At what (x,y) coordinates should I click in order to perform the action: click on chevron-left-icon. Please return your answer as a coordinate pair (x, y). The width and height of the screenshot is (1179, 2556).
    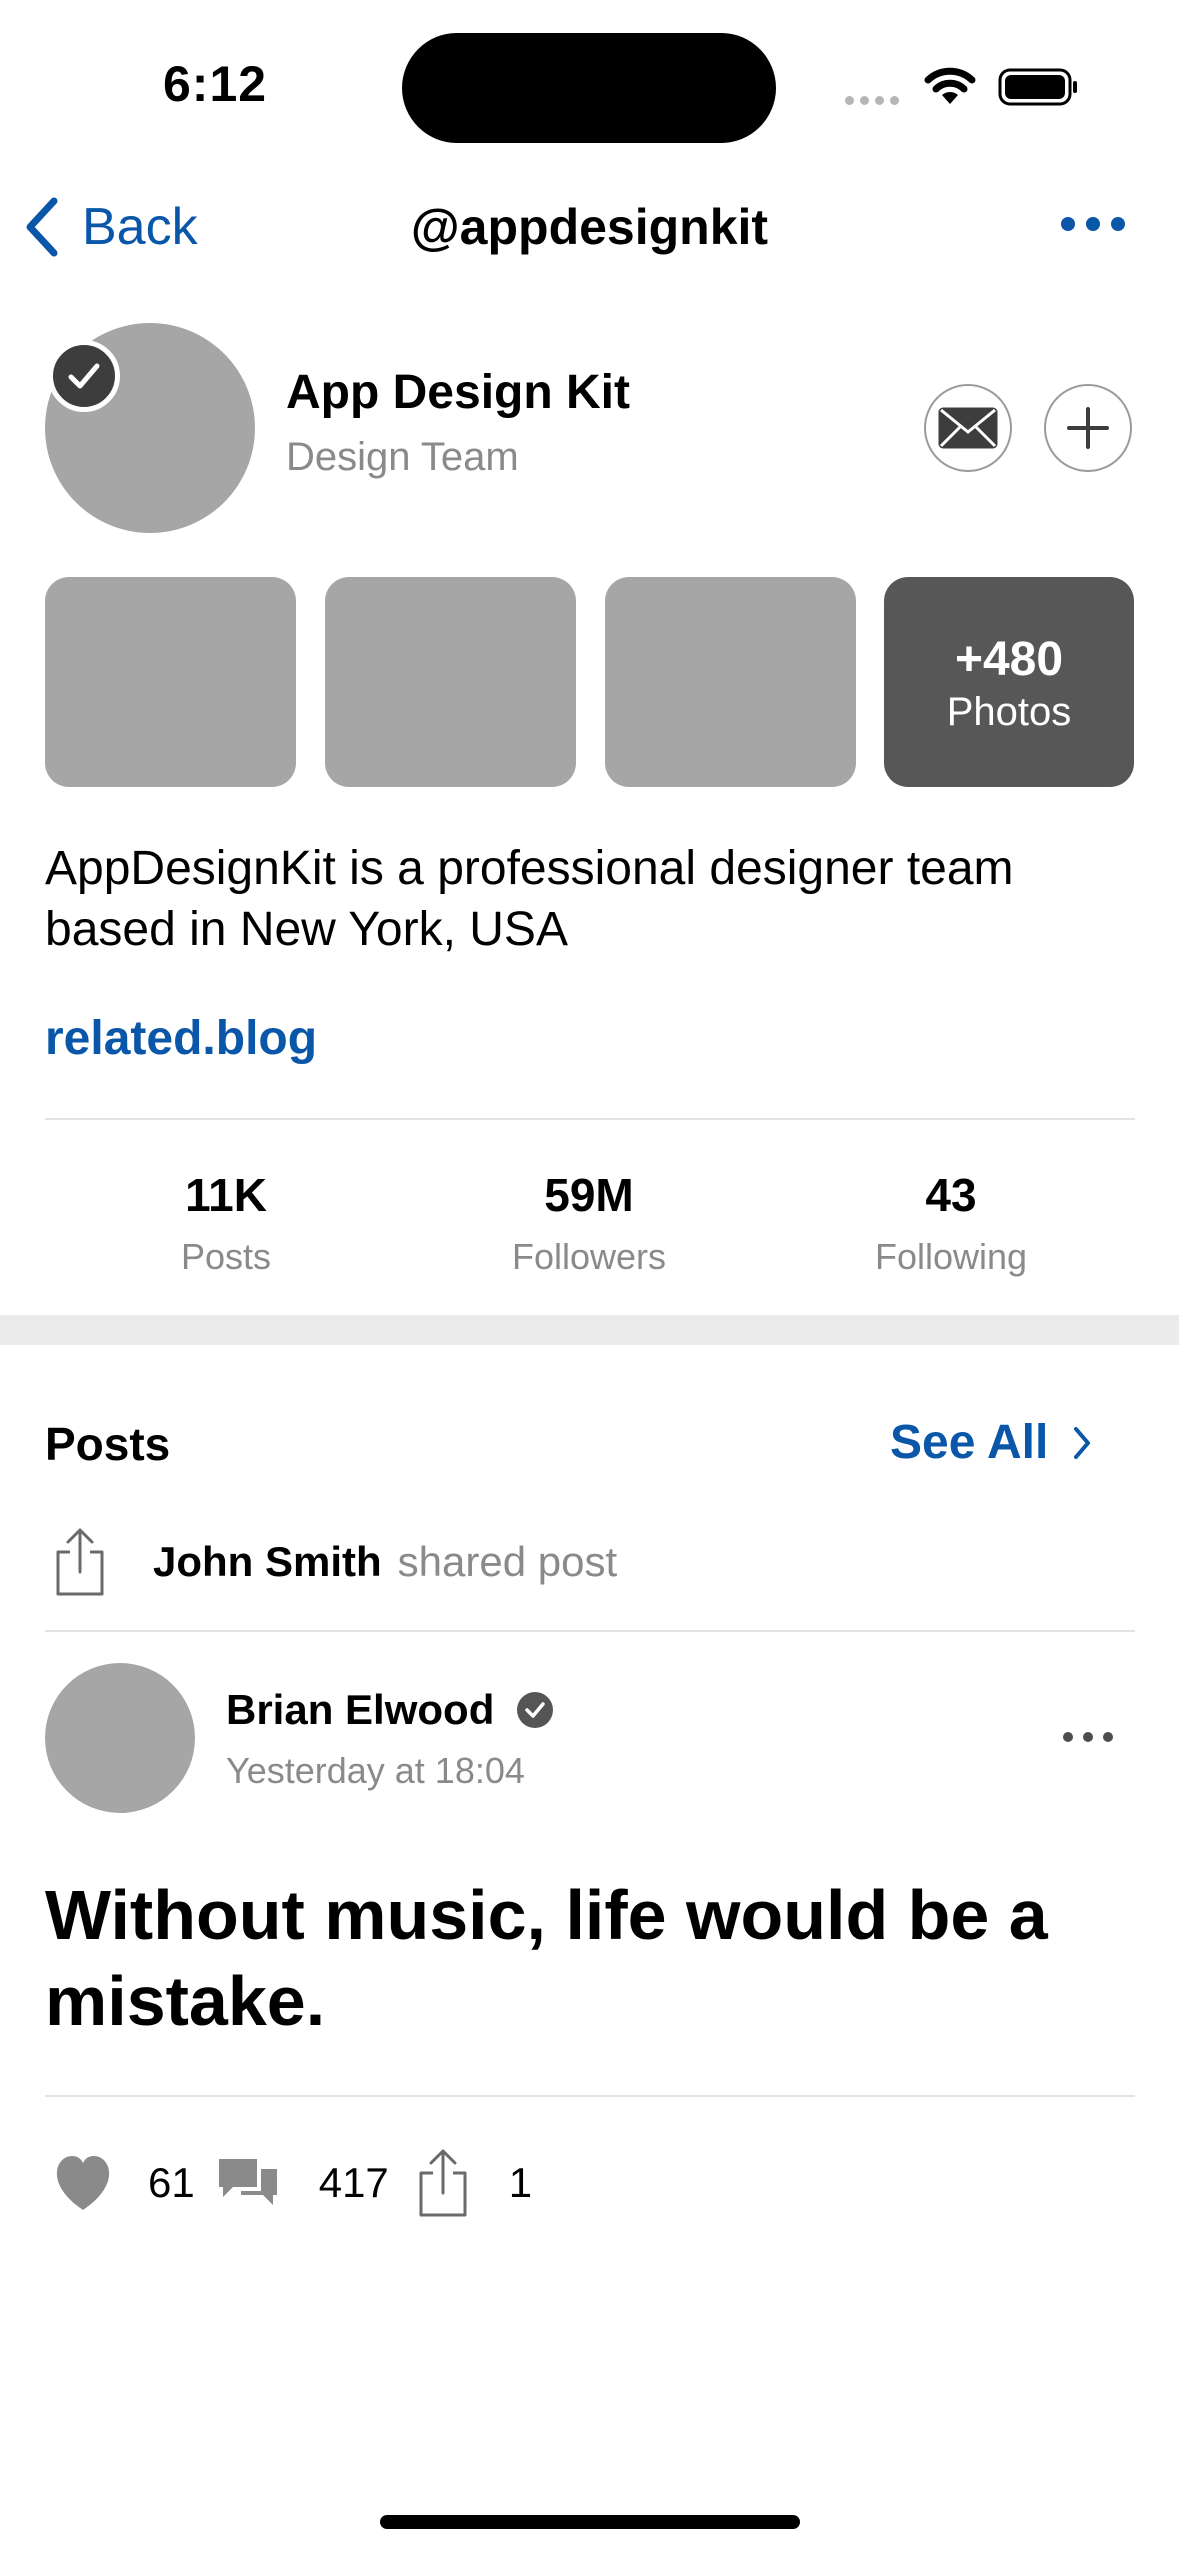
    Looking at the image, I should click on (42, 227).